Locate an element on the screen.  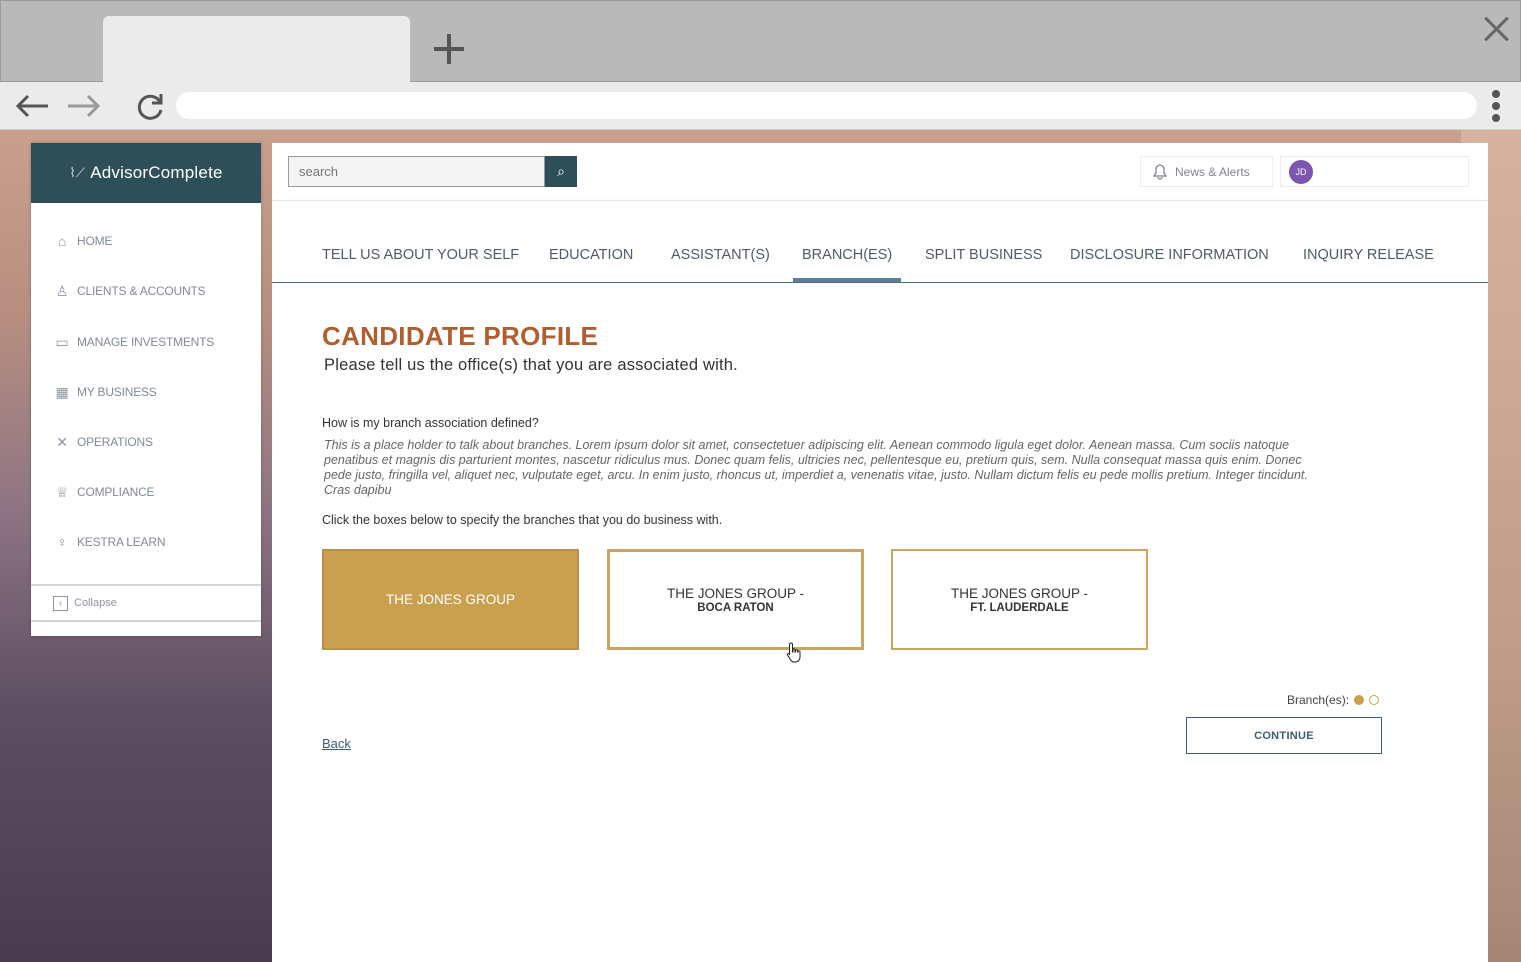
operations-icon: ✕ is located at coordinates (62, 442).